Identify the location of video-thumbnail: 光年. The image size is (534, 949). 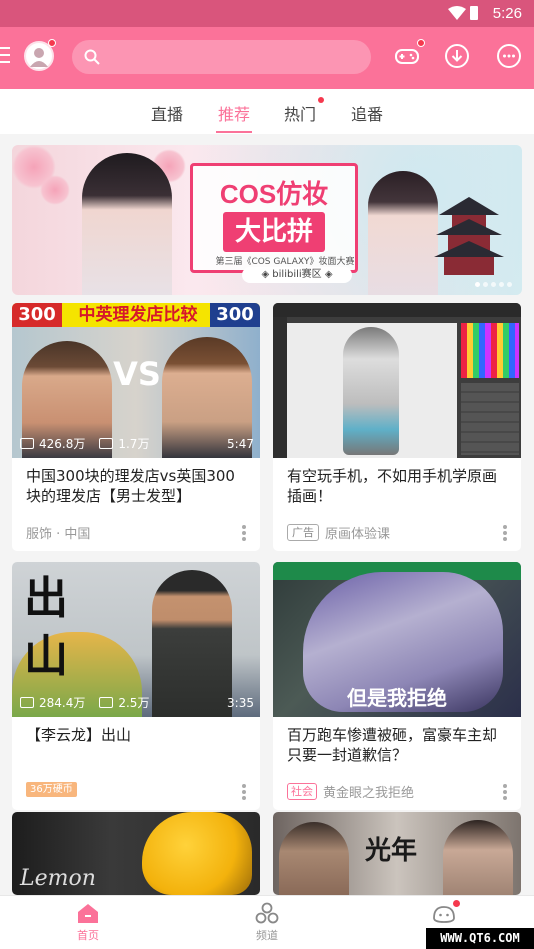
(397, 853).